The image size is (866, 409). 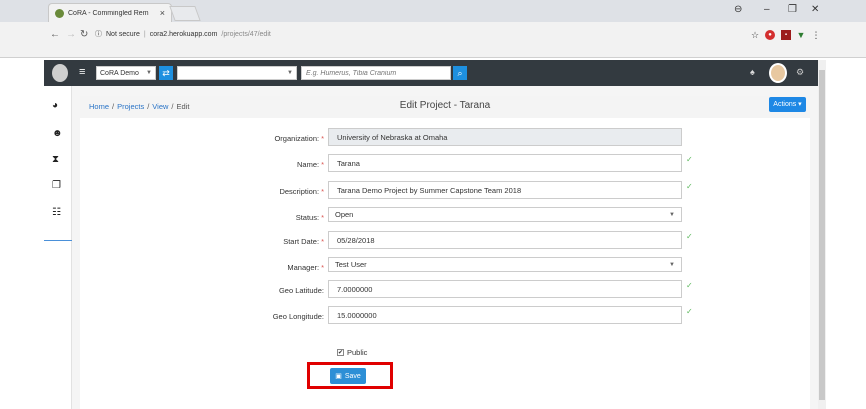 I want to click on url-host: cora2.herokuapp.com, so click(x=183, y=34).